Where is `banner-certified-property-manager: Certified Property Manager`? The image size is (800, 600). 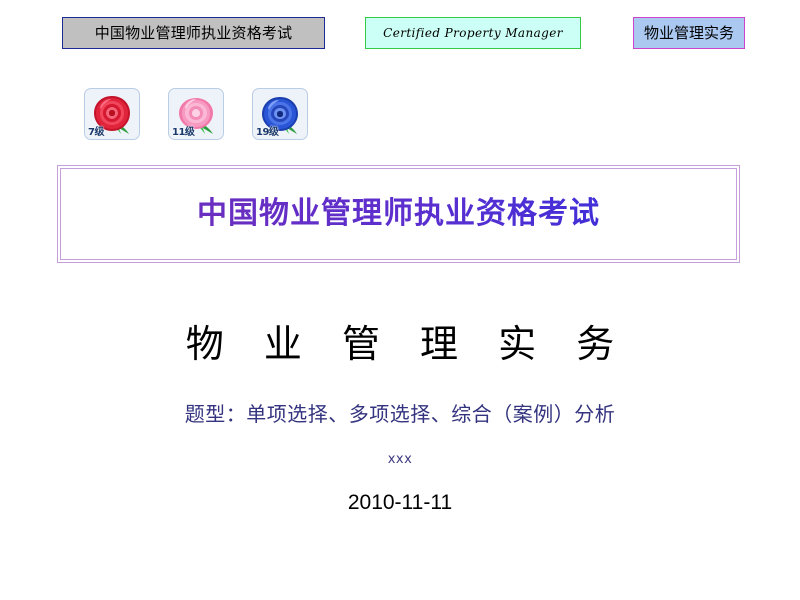 banner-certified-property-manager: Certified Property Manager is located at coordinates (473, 33).